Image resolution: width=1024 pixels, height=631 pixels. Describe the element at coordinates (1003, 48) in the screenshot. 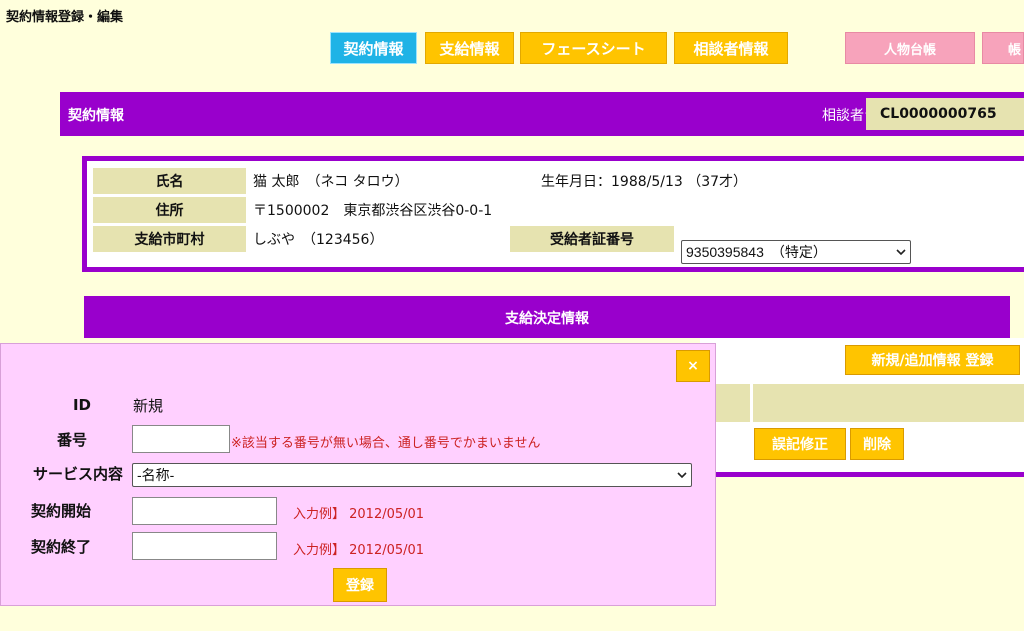

I see `tab-extra: 帳` at that location.